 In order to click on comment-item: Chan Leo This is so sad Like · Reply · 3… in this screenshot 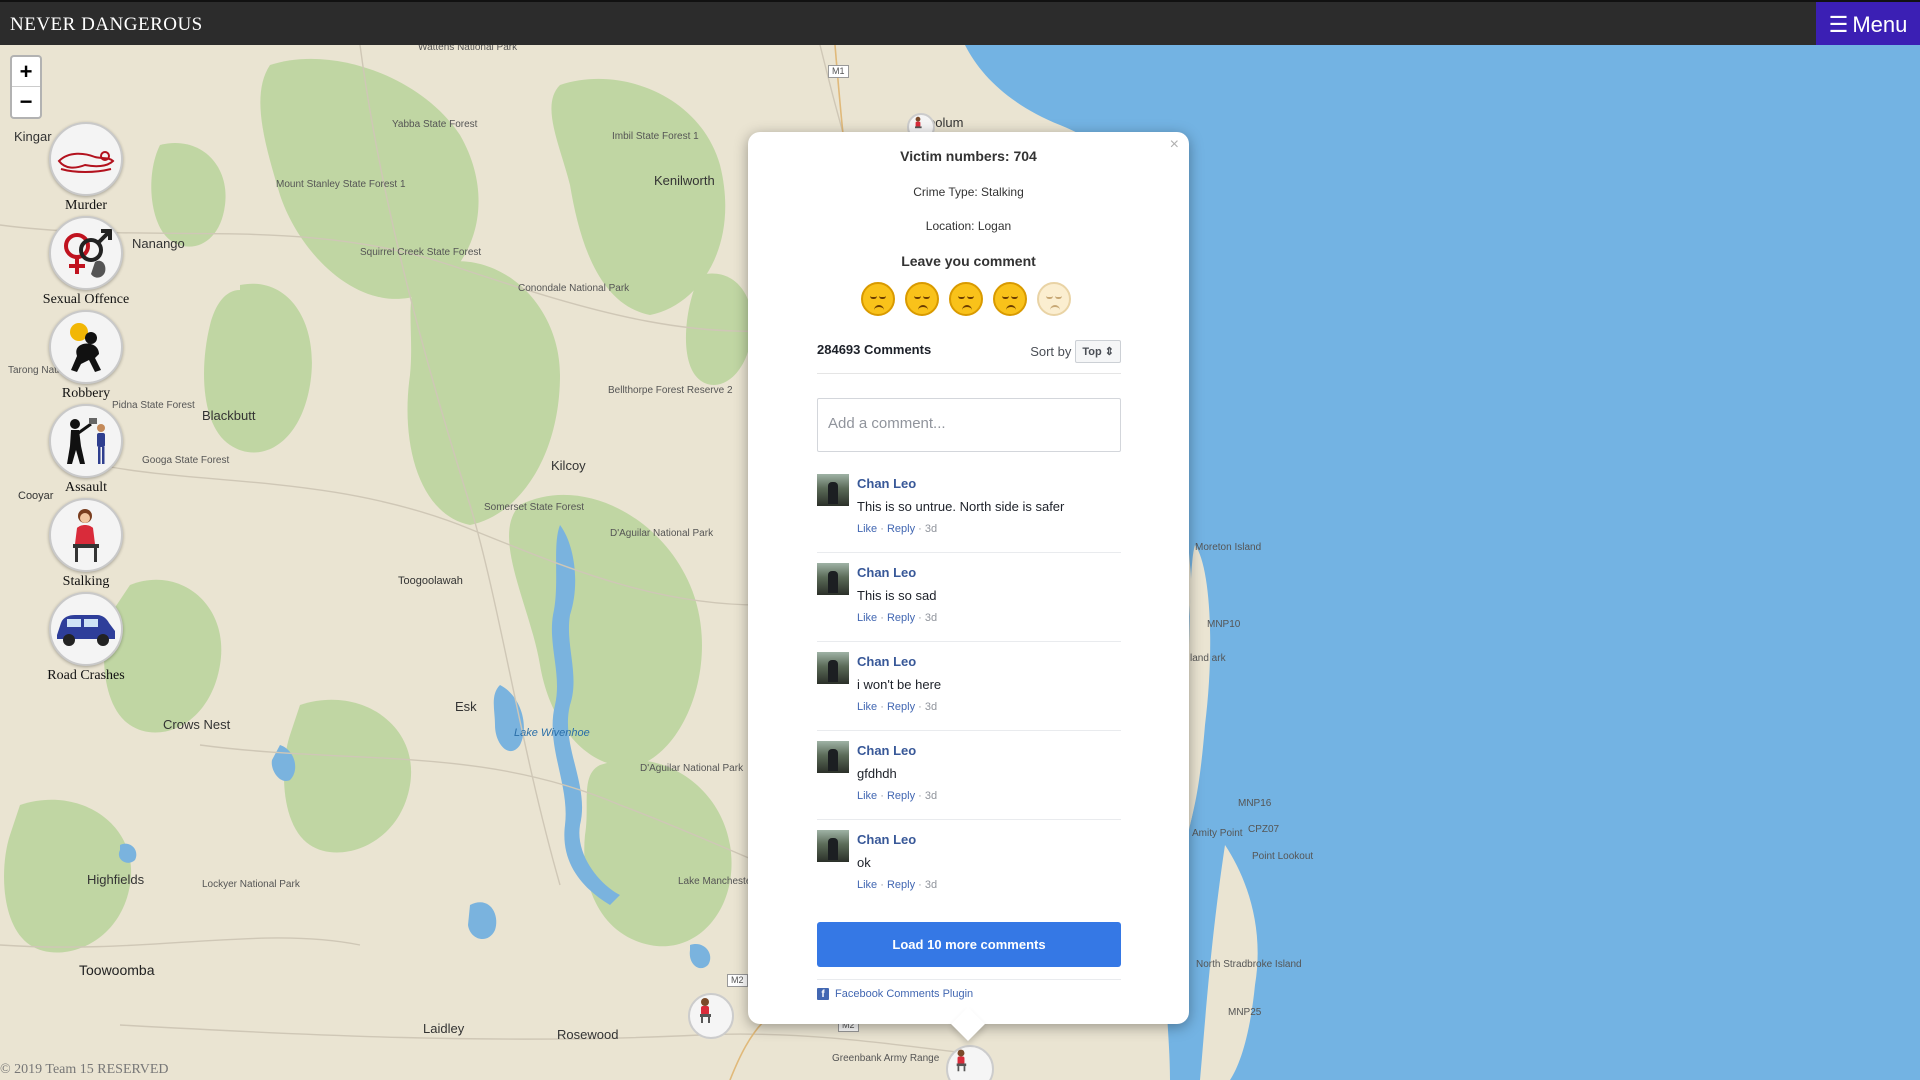, I will do `click(969, 597)`.